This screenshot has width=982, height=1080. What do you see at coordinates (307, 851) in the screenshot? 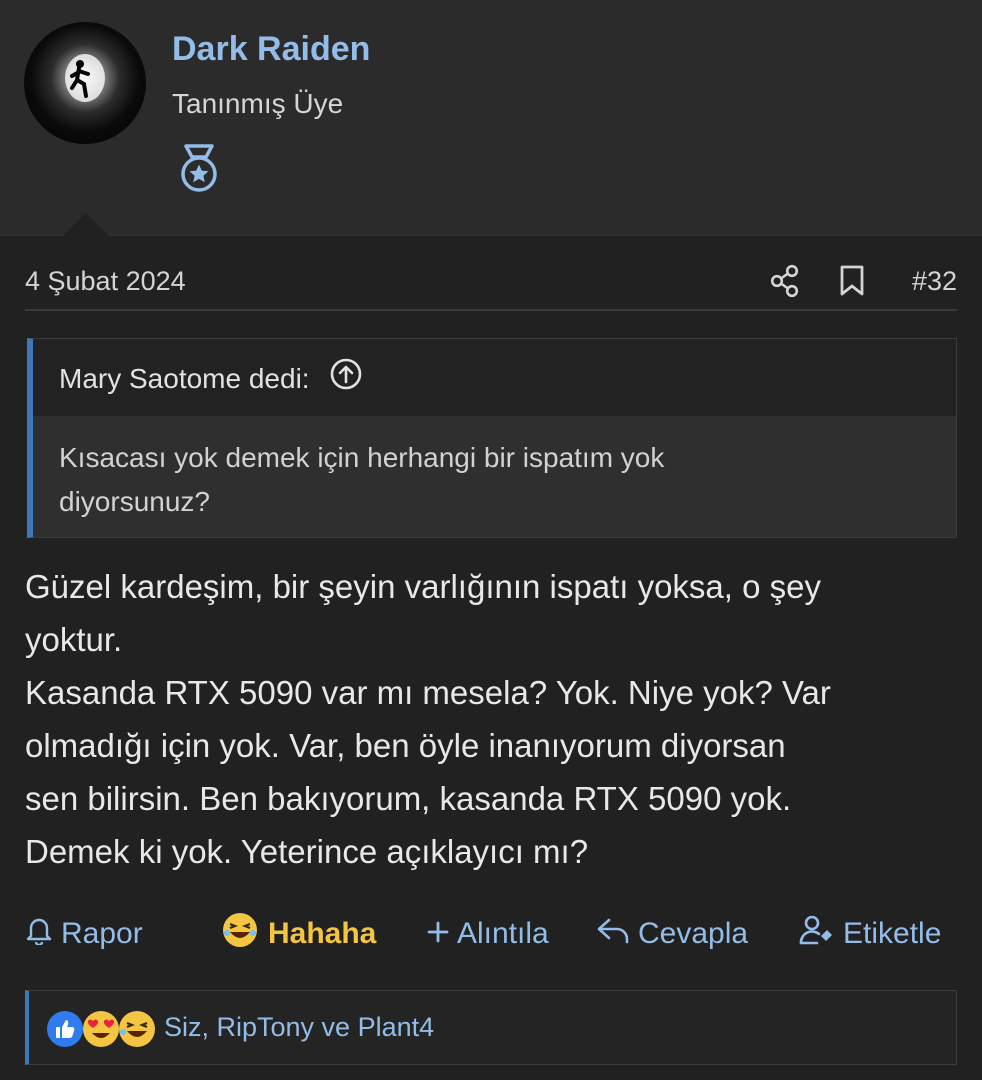
I see `post-line: Demek ki yok. Yeterince açıklayıcı mı?` at bounding box center [307, 851].